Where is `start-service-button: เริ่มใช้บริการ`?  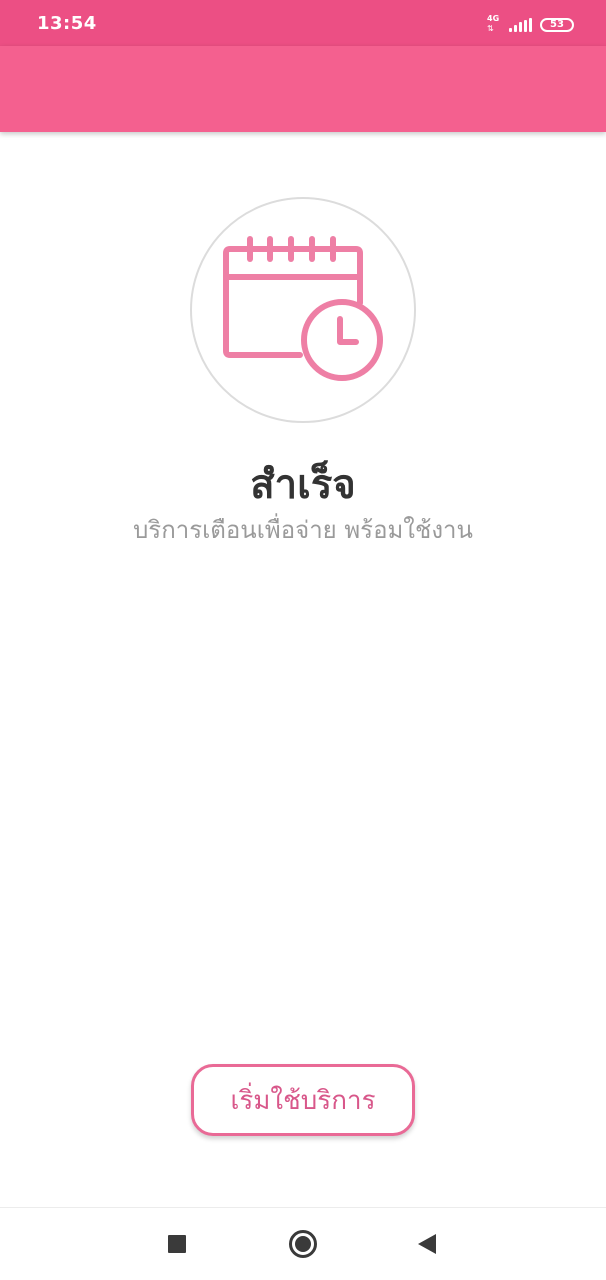
start-service-button: เริ่มใช้บริการ is located at coordinates (303, 1100).